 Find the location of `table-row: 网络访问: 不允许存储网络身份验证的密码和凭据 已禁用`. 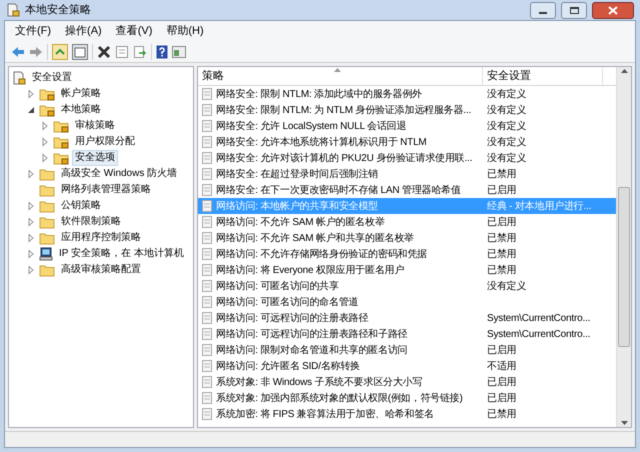

table-row: 网络访问: 不允许存储网络身份验证的密码和凭据 已禁用 is located at coordinates (407, 254).